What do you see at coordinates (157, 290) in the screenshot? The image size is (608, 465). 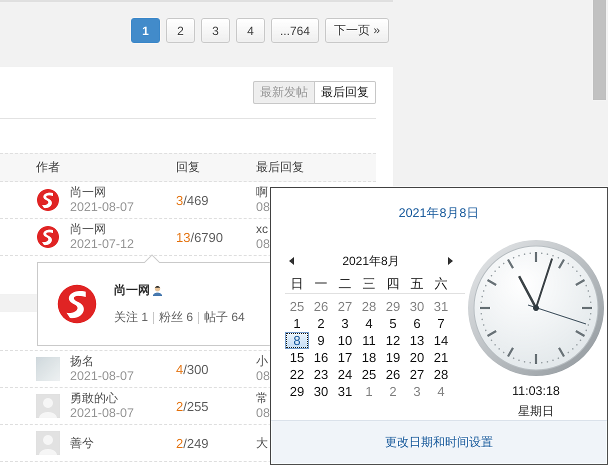 I see `user-icon` at bounding box center [157, 290].